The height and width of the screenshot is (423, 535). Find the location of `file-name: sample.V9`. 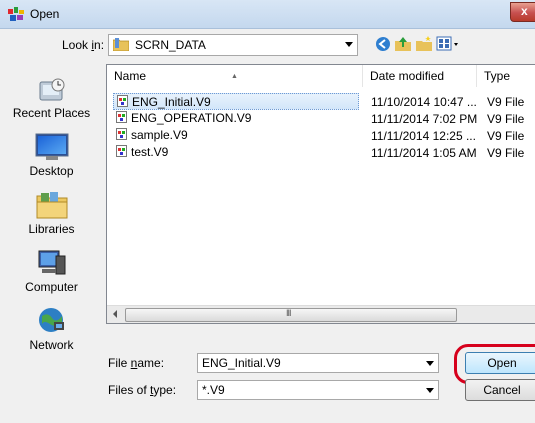

file-name: sample.V9 is located at coordinates (159, 135).